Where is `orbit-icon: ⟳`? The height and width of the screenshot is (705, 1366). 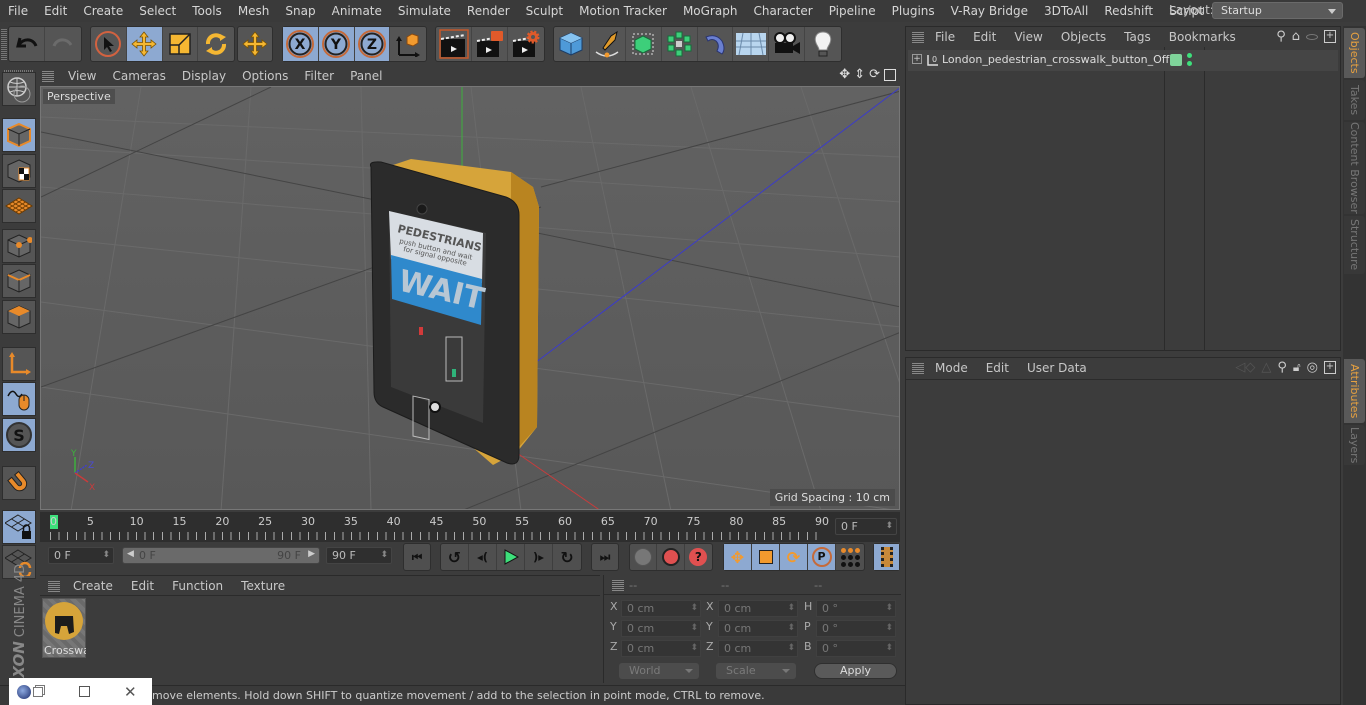
orbit-icon: ⟳ is located at coordinates (874, 74).